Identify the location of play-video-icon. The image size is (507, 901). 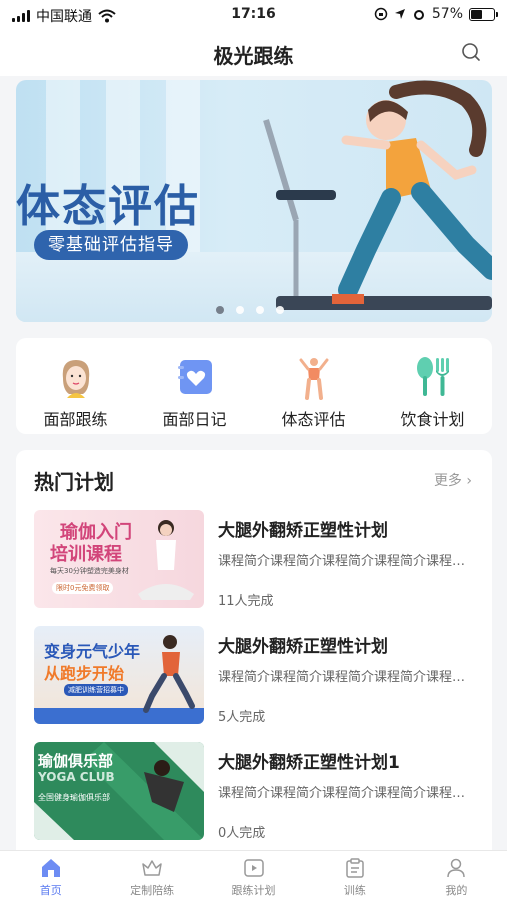
(253, 868).